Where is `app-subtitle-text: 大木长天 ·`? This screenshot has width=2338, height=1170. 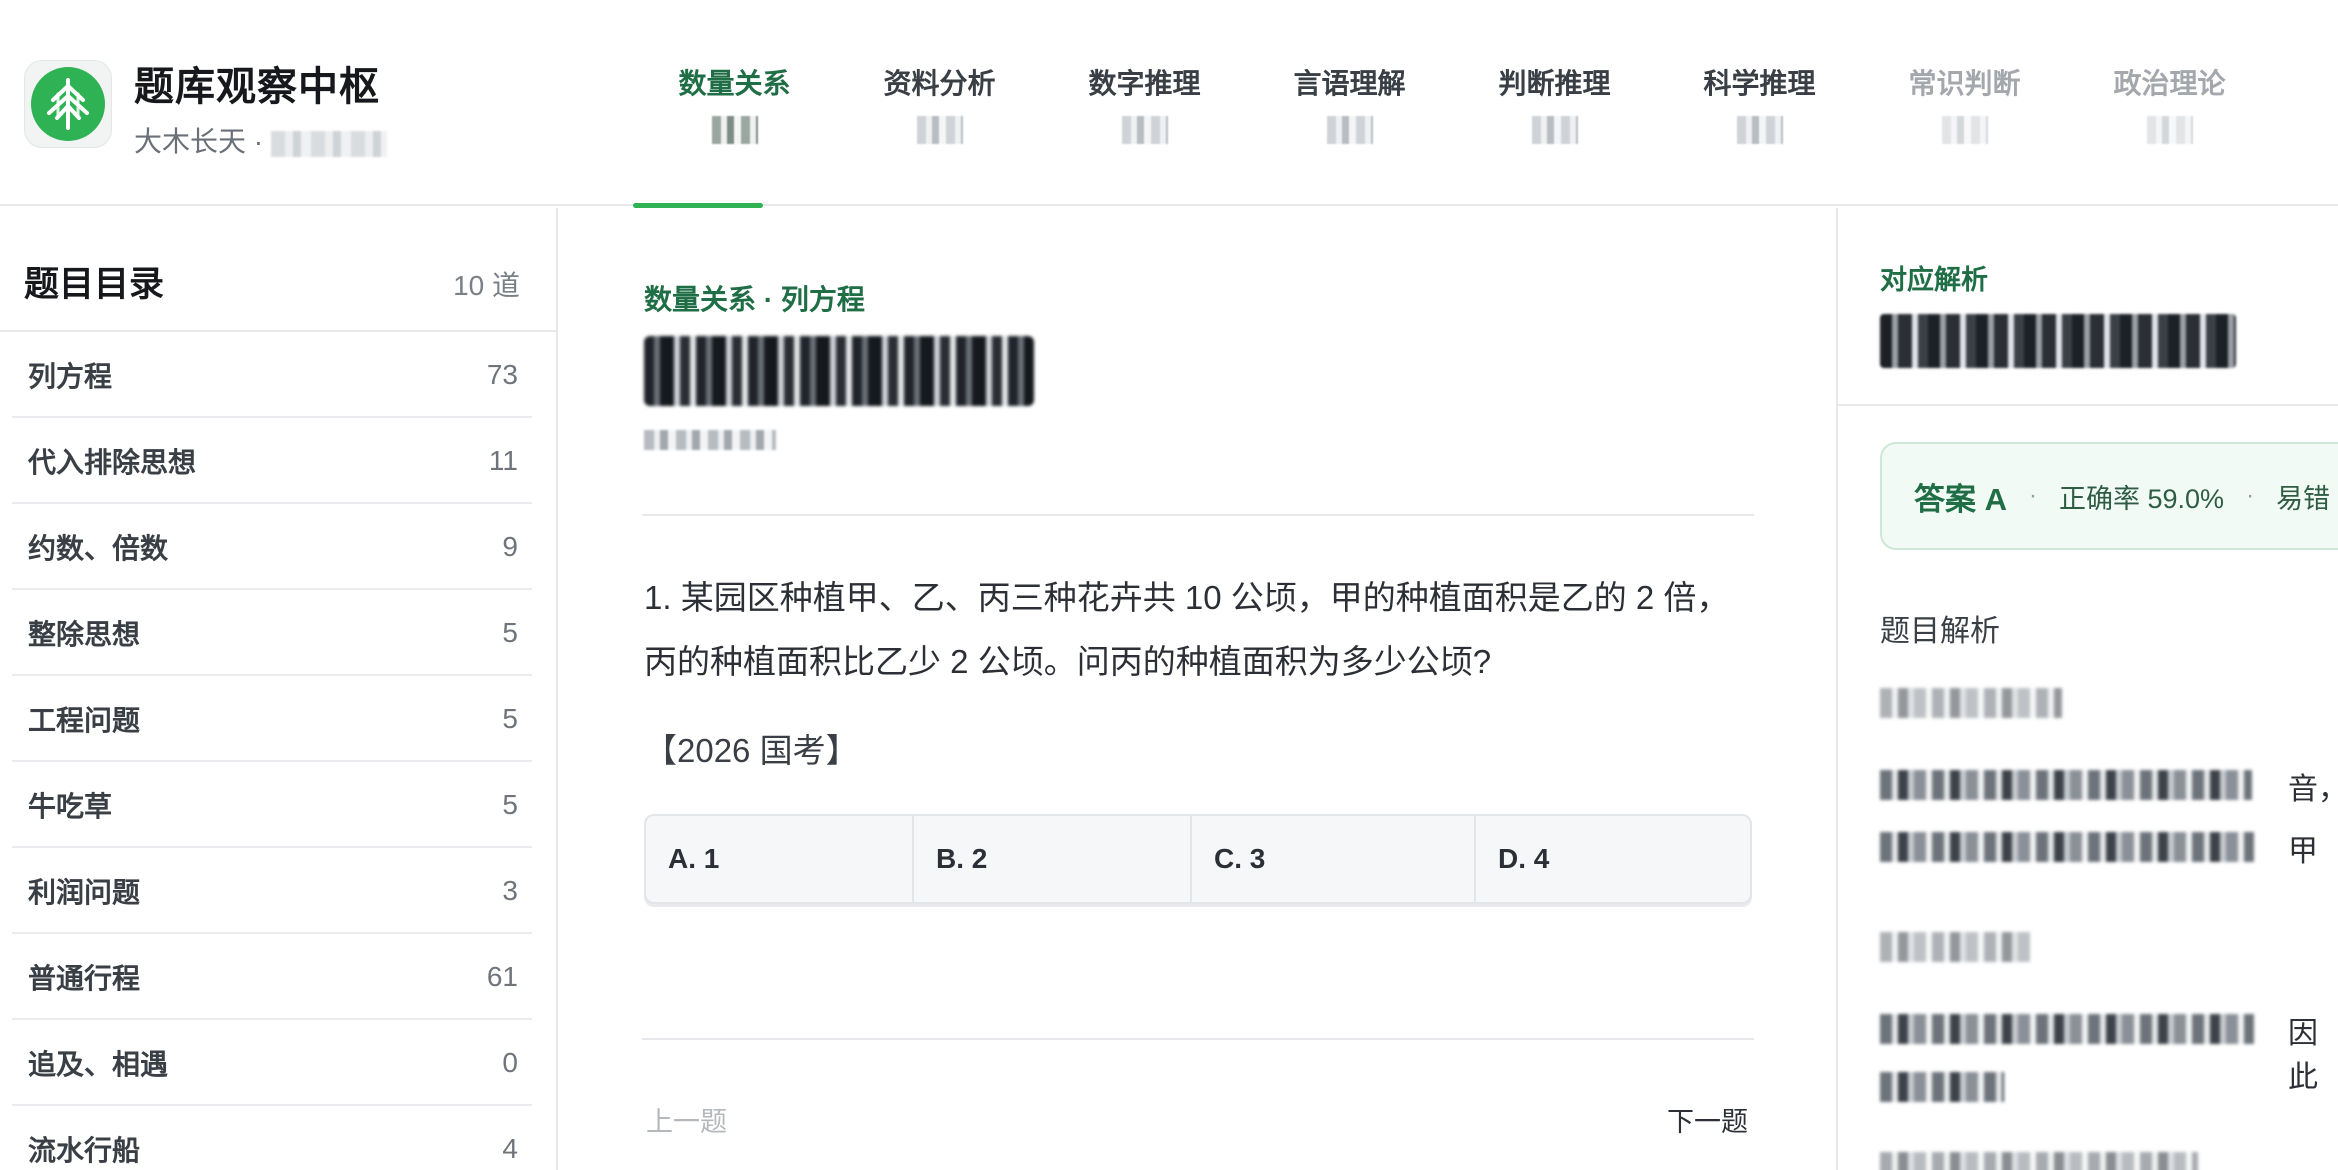
app-subtitle-text: 大木长天 · is located at coordinates (199, 141).